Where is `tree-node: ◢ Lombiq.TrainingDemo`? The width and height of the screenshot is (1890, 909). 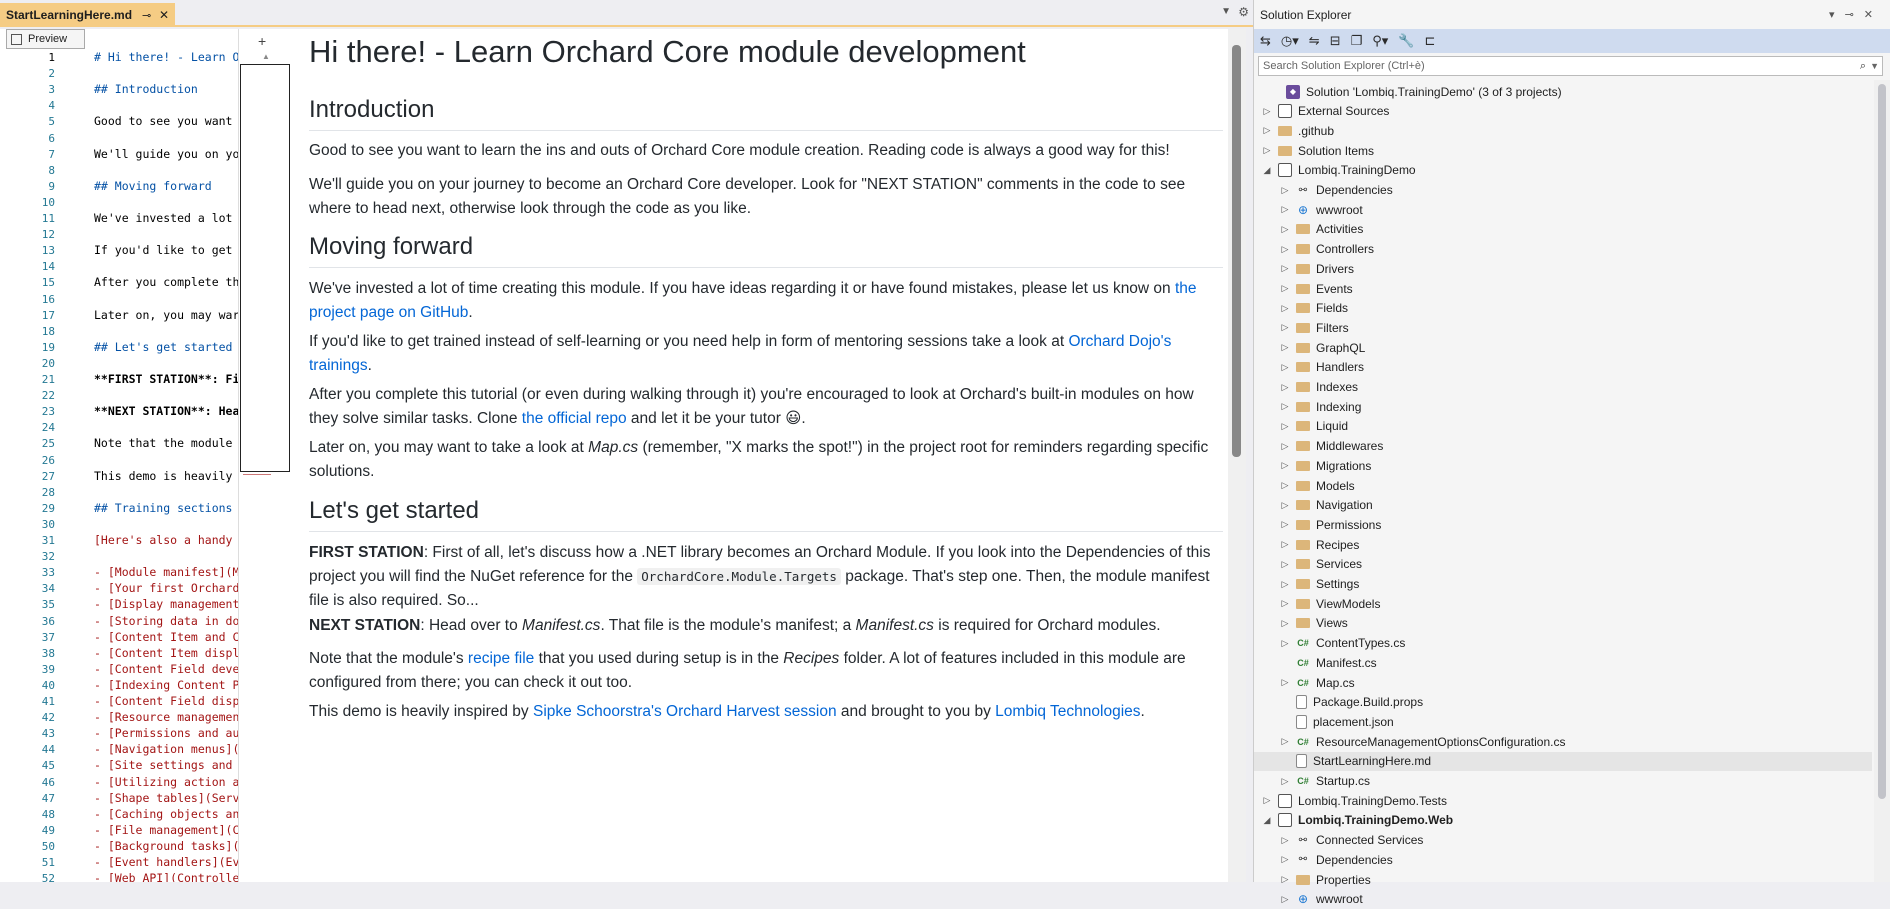 tree-node: ◢ Lombiq.TrainingDemo is located at coordinates (1563, 170).